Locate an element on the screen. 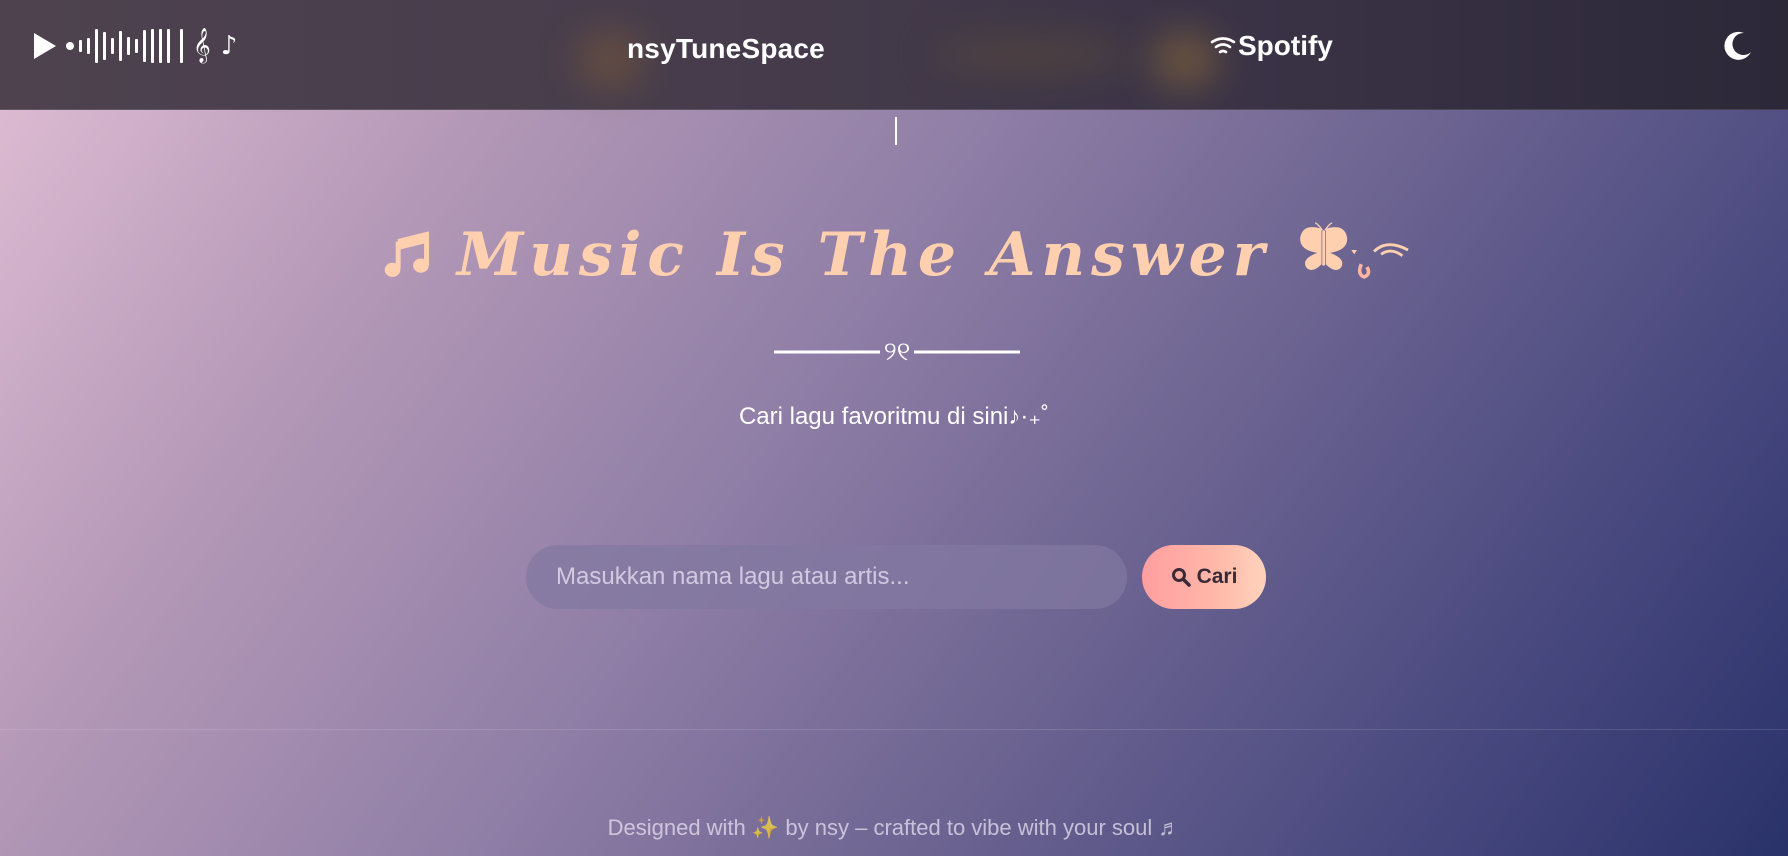  music-note-icon: ♪ is located at coordinates (229, 46).